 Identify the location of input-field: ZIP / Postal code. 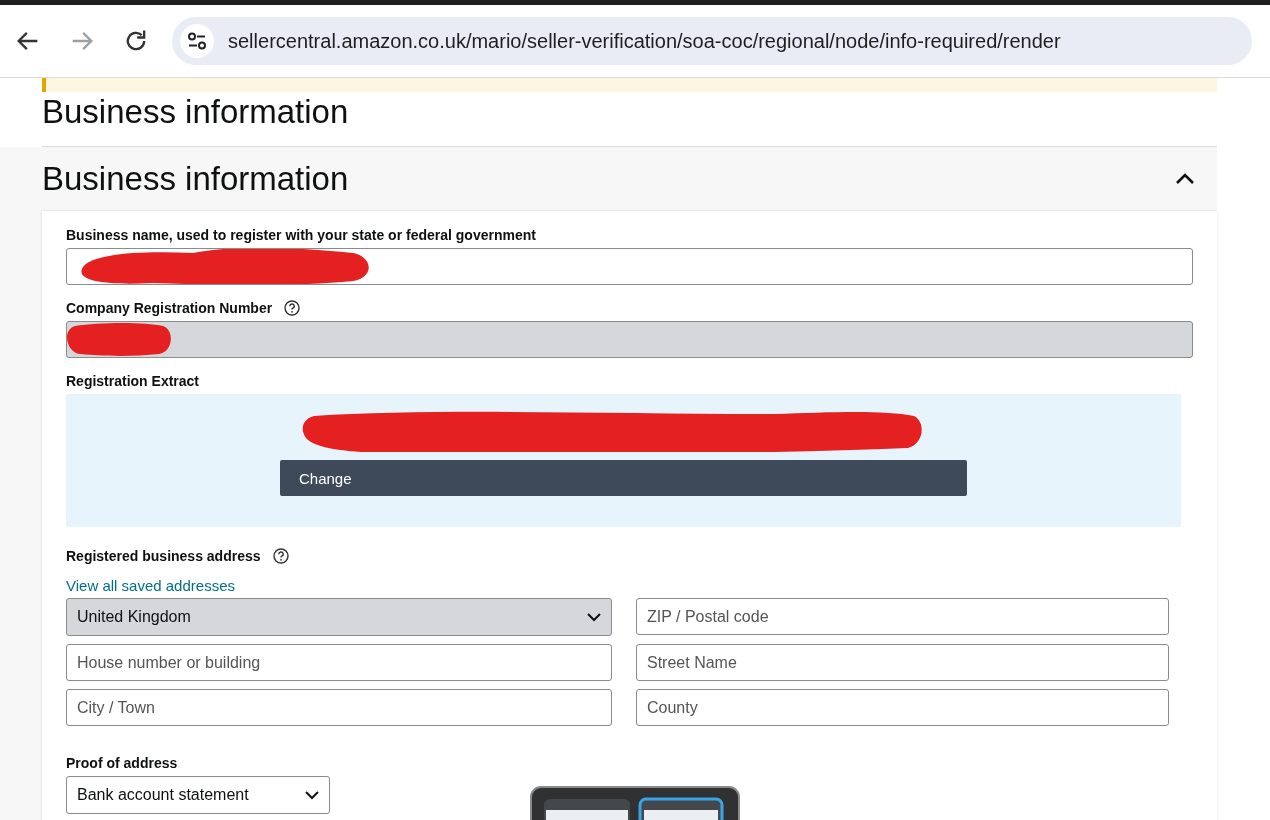
(902, 616).